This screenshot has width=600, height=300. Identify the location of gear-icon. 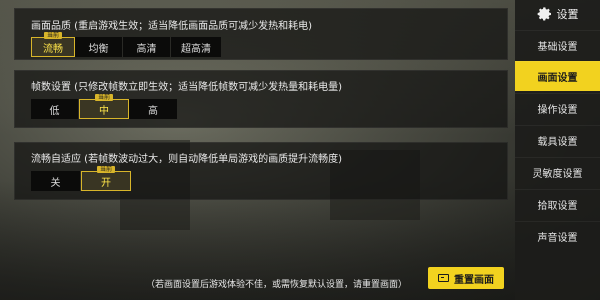
(544, 14).